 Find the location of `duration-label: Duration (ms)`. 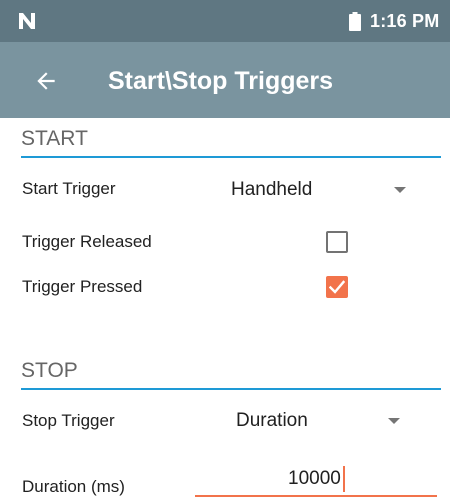

duration-label: Duration (ms) is located at coordinates (73, 486).